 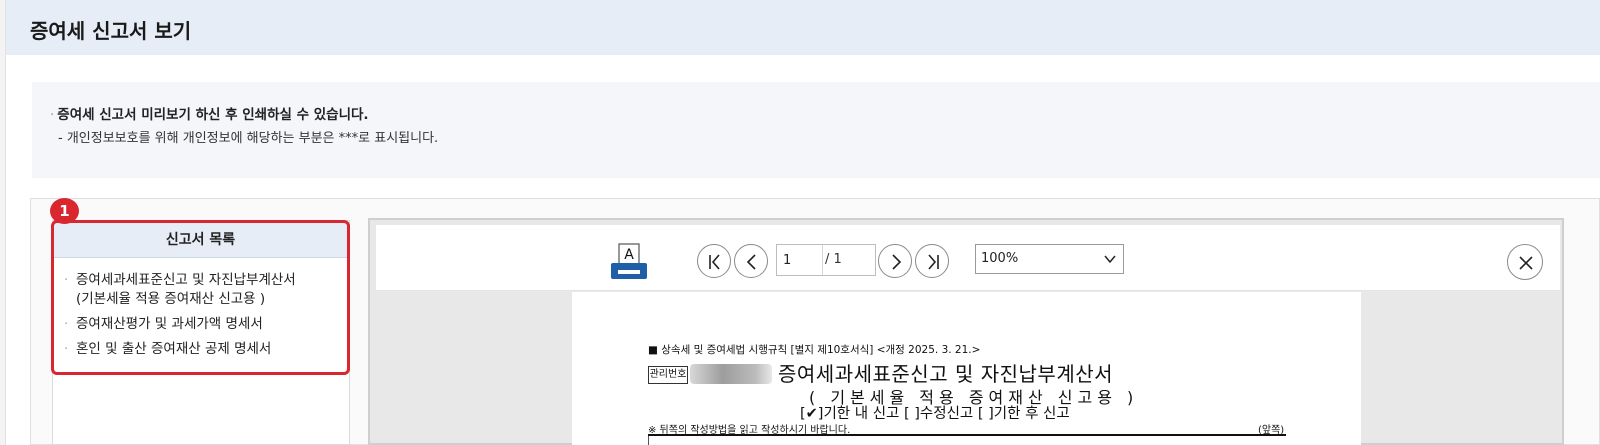 What do you see at coordinates (935, 414) in the screenshot?
I see `document-filing-type: [✔]기한 내 신고 [ ]수정신고 [ ]기한 후 신고` at bounding box center [935, 414].